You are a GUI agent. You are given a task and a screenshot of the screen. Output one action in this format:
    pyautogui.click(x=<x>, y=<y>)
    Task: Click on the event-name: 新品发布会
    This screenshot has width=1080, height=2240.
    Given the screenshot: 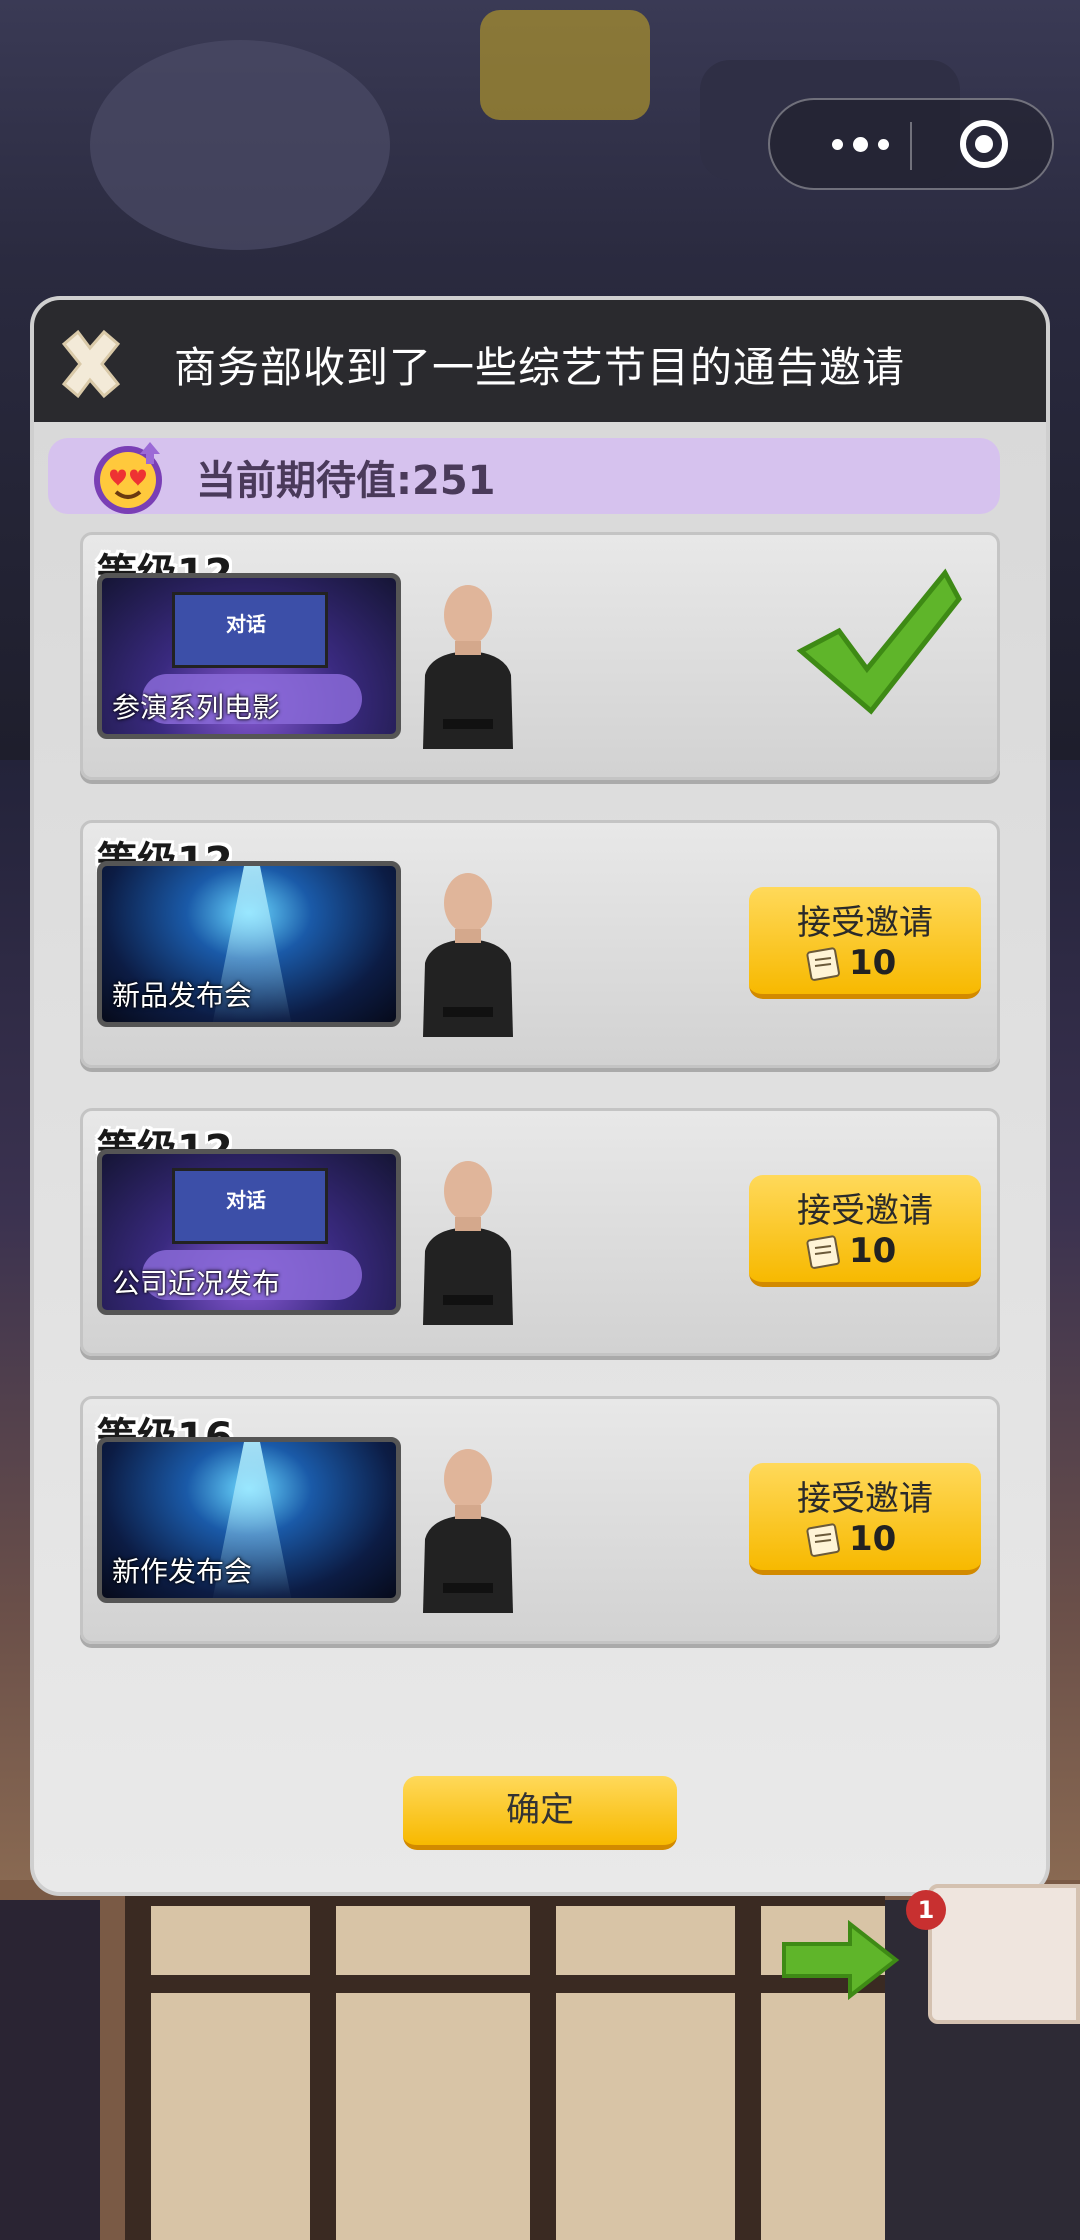 What is the action you would take?
    pyautogui.click(x=182, y=995)
    